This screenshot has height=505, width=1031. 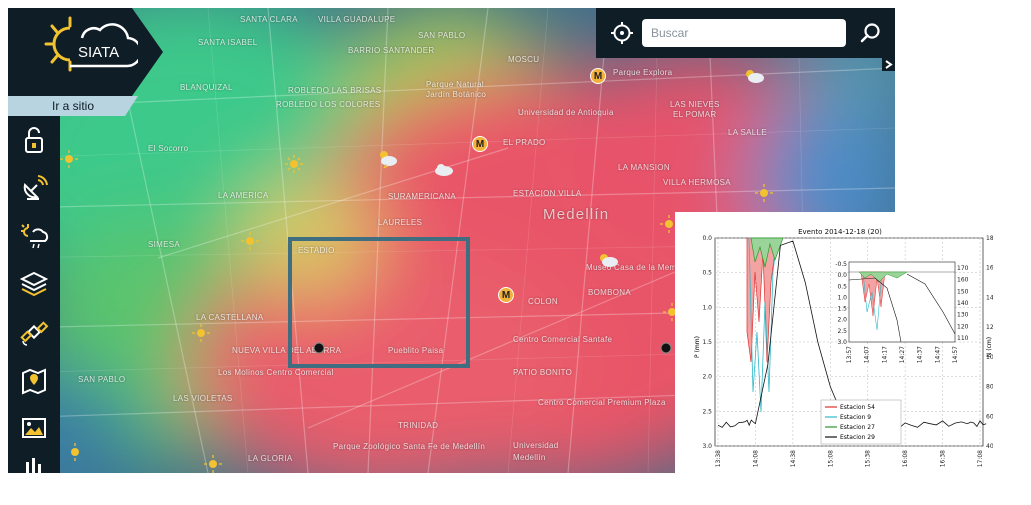 I want to click on map-label: BARRIO SANTANDER, so click(x=391, y=50).